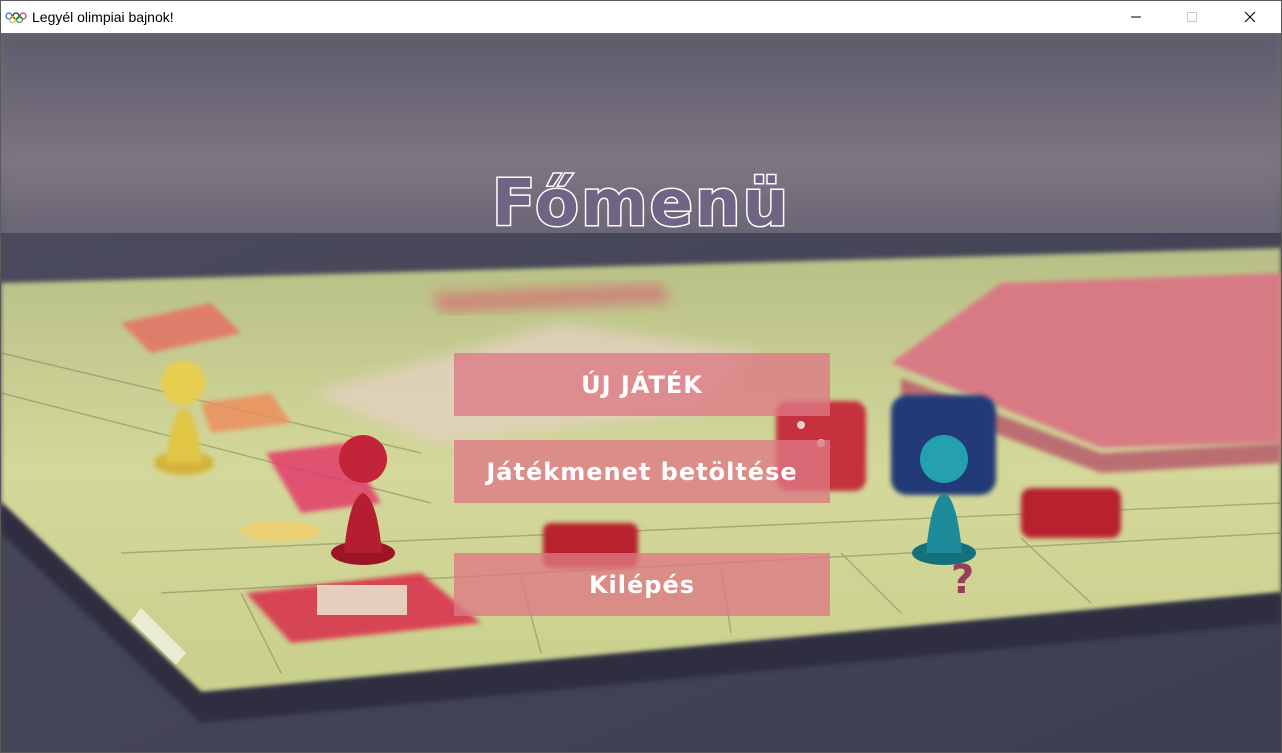 The image size is (1282, 753). I want to click on window-title: Legyél olimpiai bajnok!, so click(103, 17).